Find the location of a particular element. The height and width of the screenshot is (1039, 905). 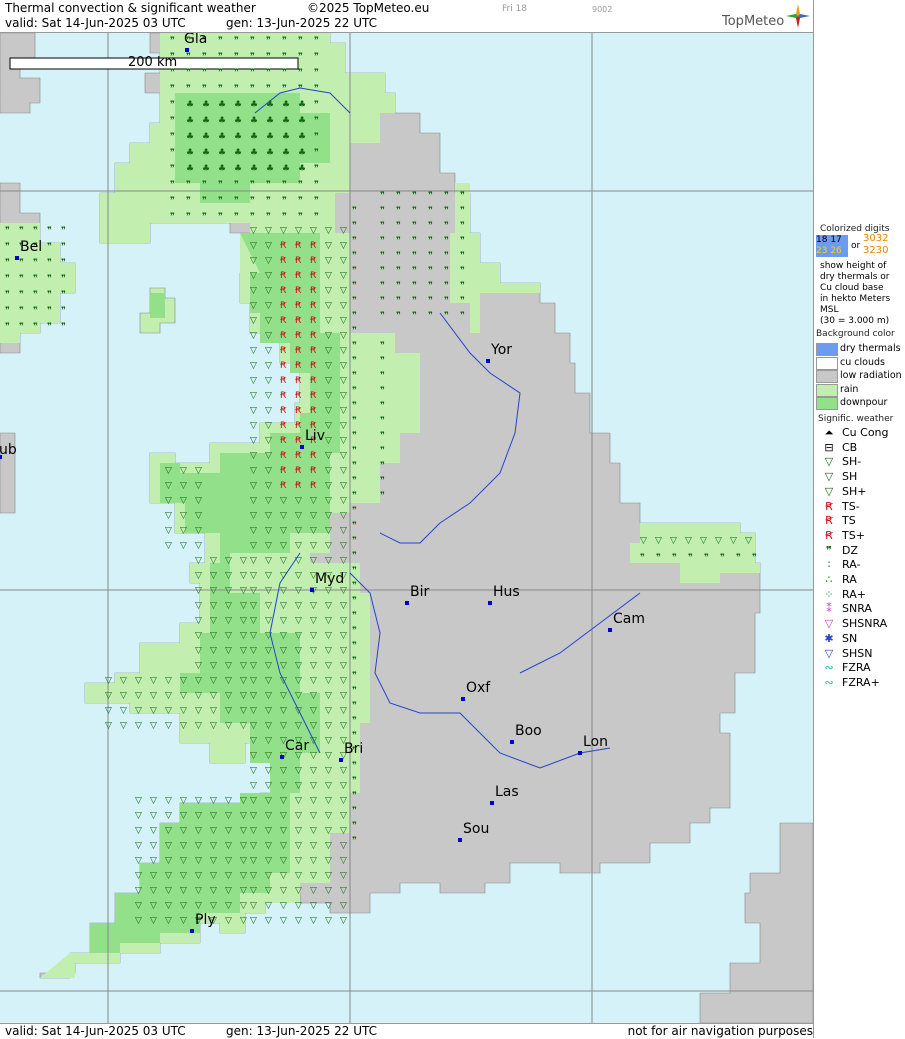

city-label-oxf: Oxf is located at coordinates (478, 688).